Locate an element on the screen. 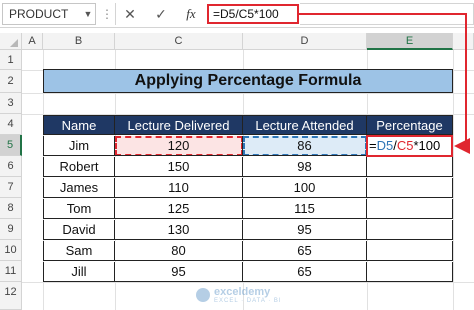 Image resolution: width=474 pixels, height=310 pixels. enter-icon: ✓ is located at coordinates (161, 14).